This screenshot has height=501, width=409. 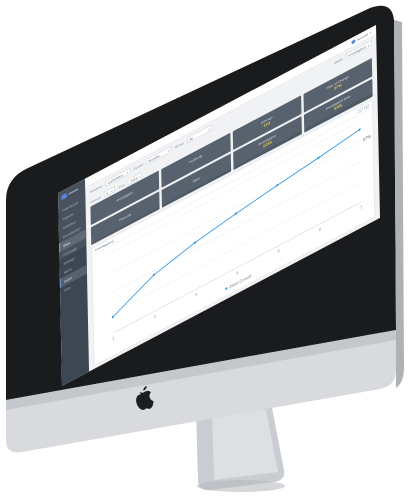 I want to click on x-tick-label: 1, so click(x=113, y=338).